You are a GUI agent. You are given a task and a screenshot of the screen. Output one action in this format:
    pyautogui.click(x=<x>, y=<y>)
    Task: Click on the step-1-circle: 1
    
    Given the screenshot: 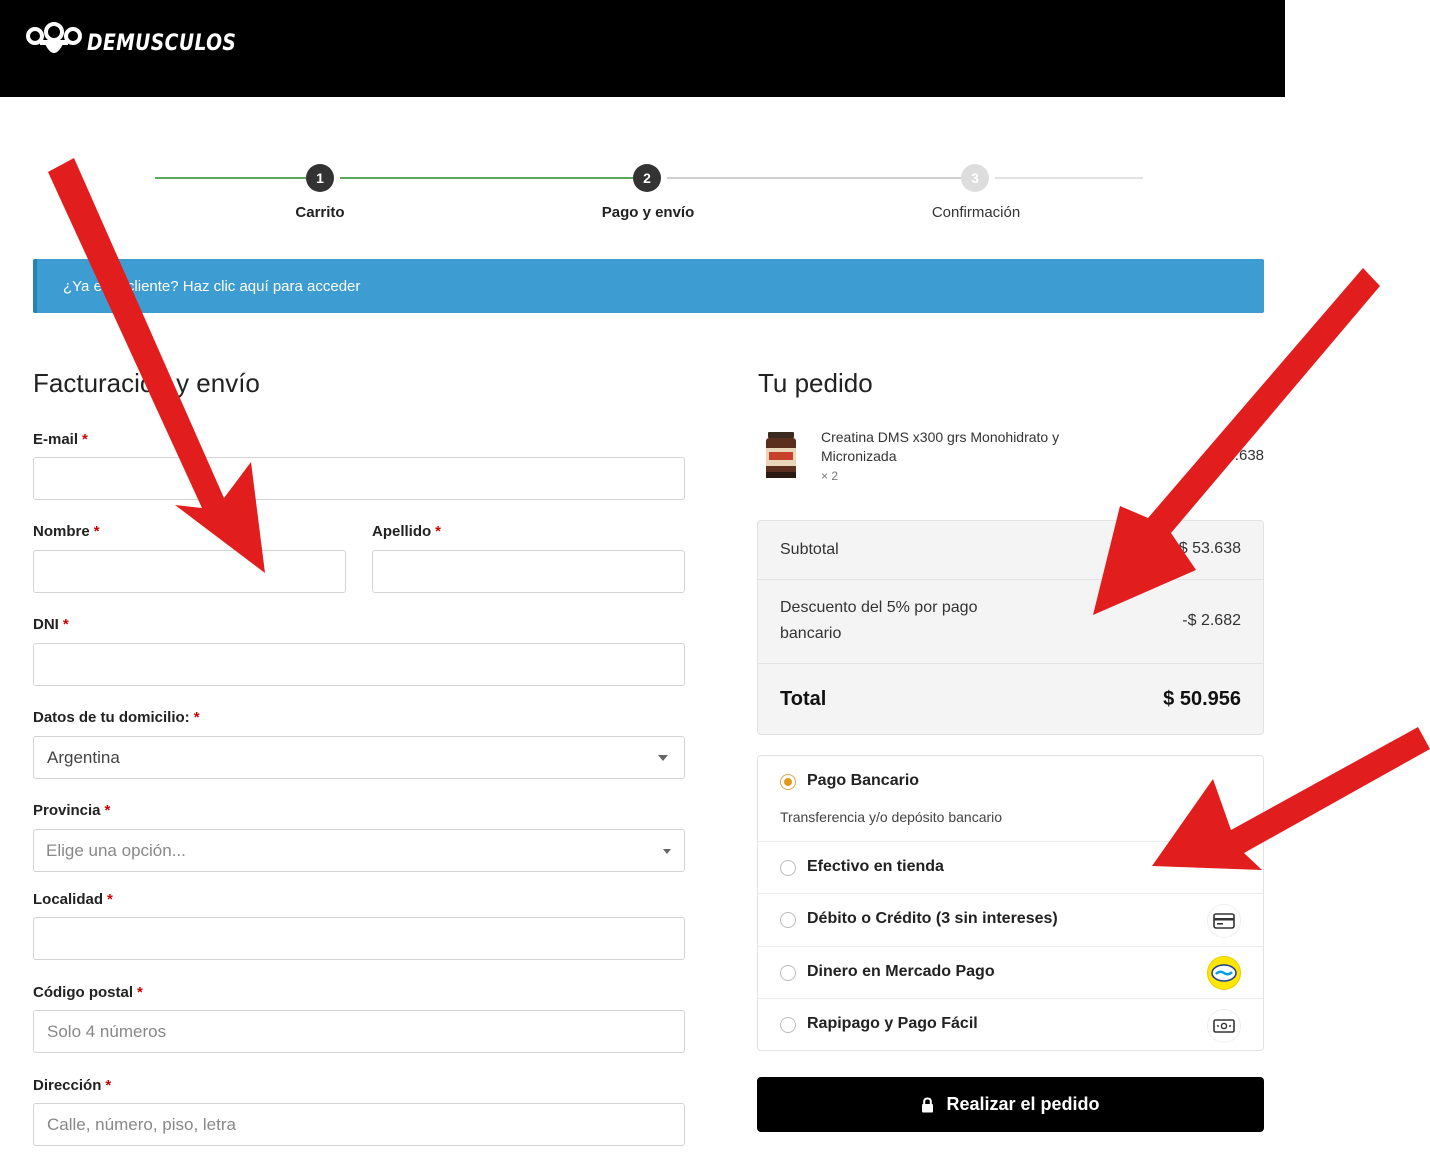 What is the action you would take?
    pyautogui.click(x=320, y=178)
    